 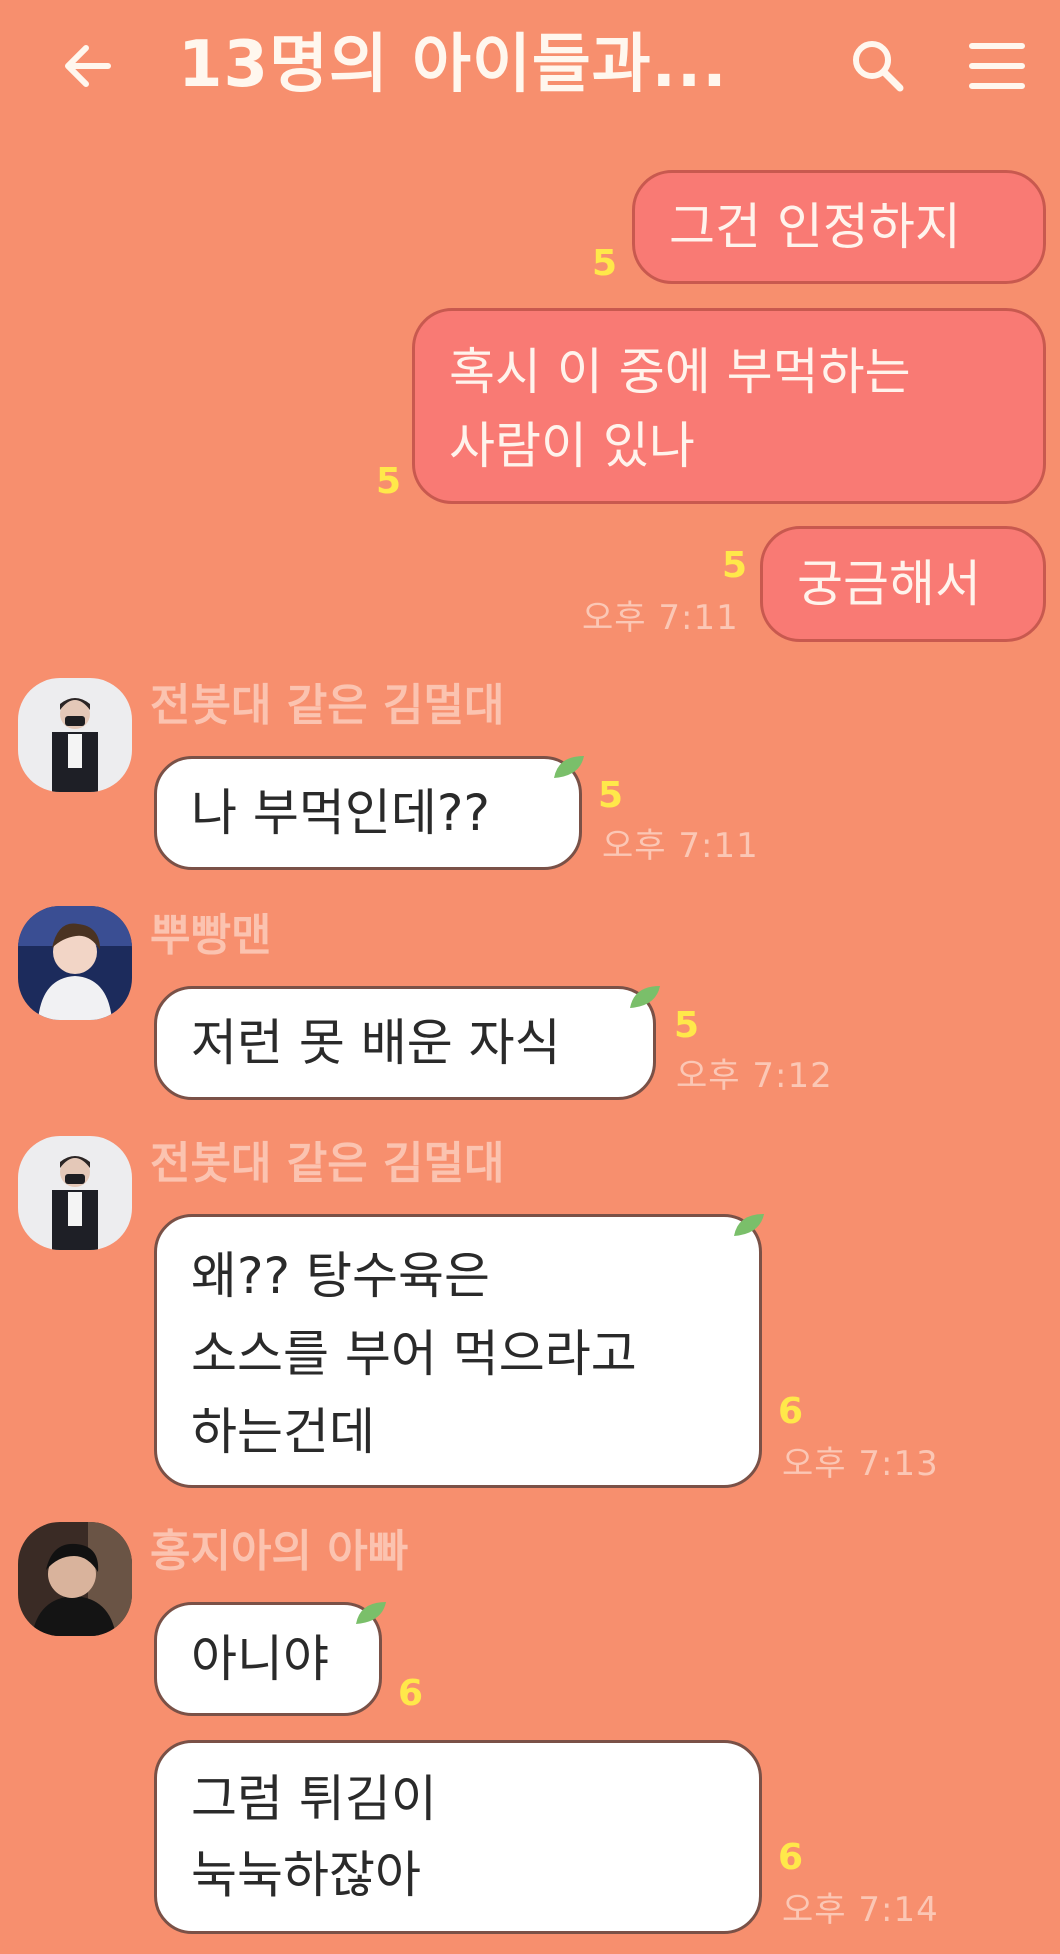 What do you see at coordinates (729, 406) in the screenshot?
I see `my-message-bubble: 혹시 이 중에 부먹하는 사람이 있나` at bounding box center [729, 406].